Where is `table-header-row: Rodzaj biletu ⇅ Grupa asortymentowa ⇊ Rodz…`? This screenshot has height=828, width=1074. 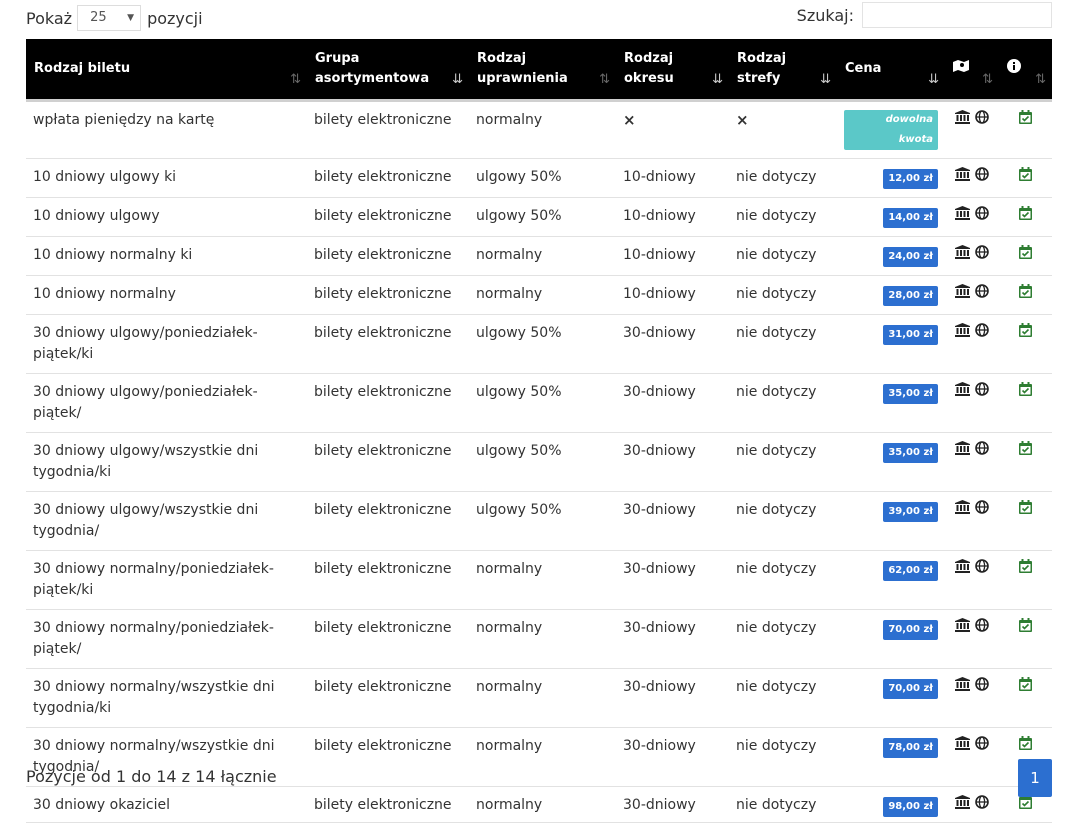 table-header-row: Rodzaj biletu ⇅ Grupa asortymentowa ⇊ Rodz… is located at coordinates (539, 70).